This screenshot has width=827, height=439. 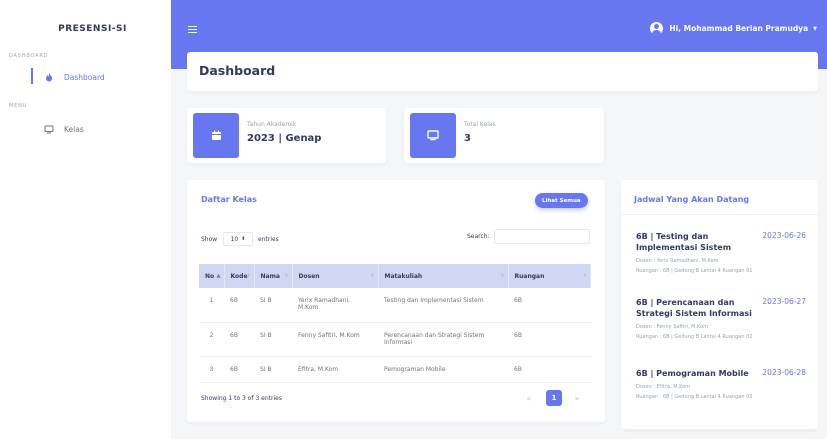 What do you see at coordinates (212, 276) in the screenshot?
I see `column-header-no: No ▲` at bounding box center [212, 276].